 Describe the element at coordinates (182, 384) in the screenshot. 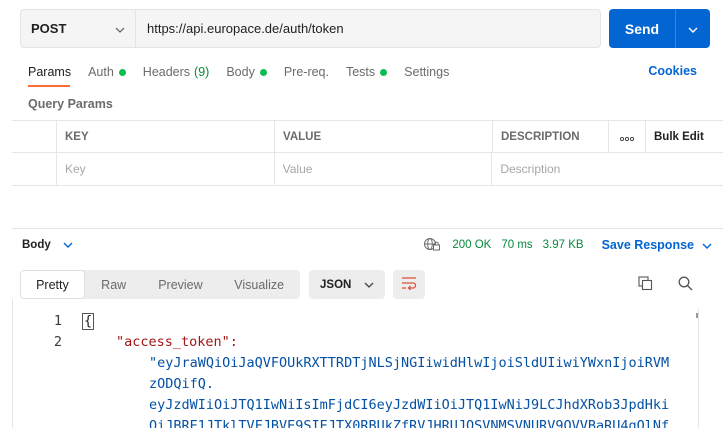

I see `json-value-line: zODQifQ.` at that location.